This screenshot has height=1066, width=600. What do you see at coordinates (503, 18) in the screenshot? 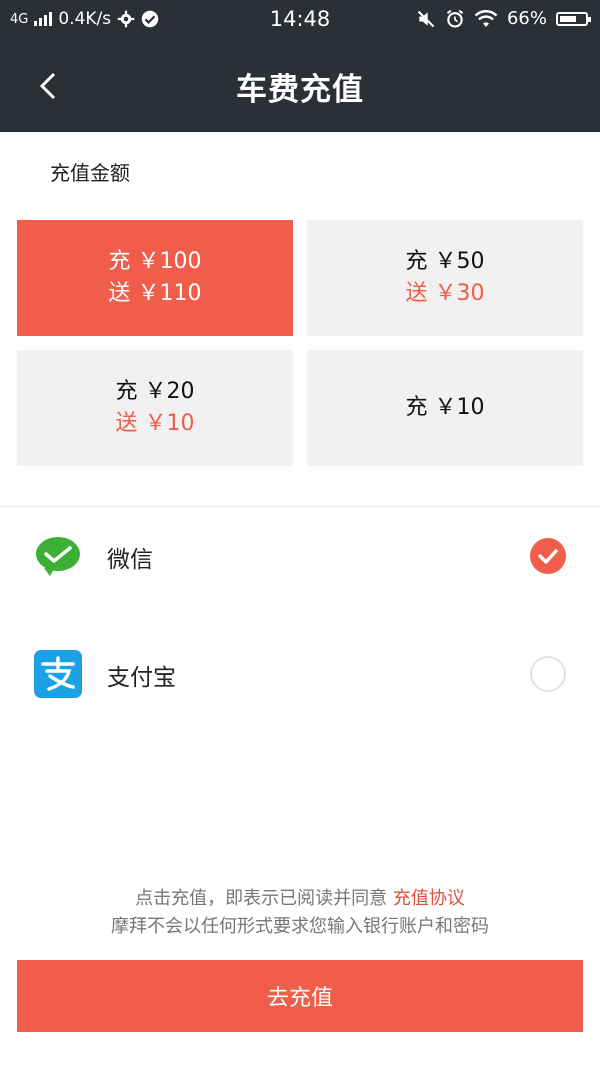
I see `status-right: 66%` at bounding box center [503, 18].